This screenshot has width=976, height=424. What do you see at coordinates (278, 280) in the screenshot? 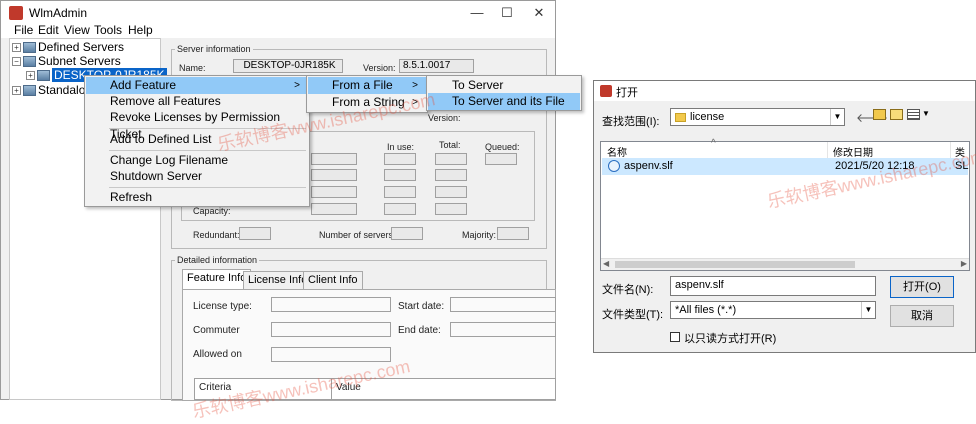
I see `tab-license-info: License Info` at bounding box center [278, 280].